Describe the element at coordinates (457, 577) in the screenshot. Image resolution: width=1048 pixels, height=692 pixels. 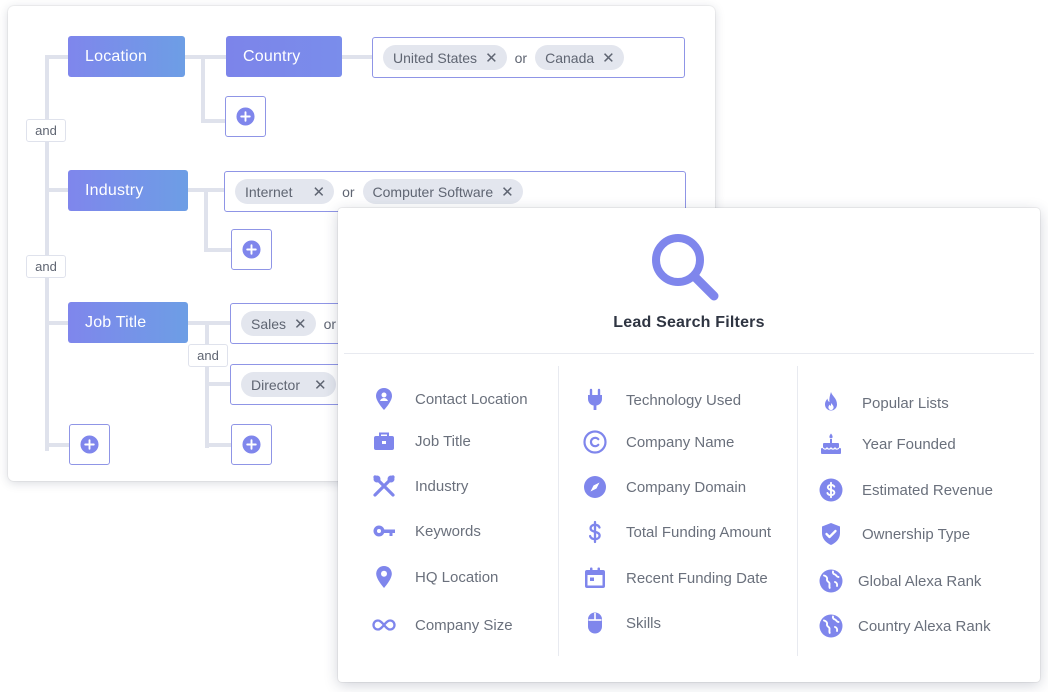
I see `filter-label: HQ Location` at that location.